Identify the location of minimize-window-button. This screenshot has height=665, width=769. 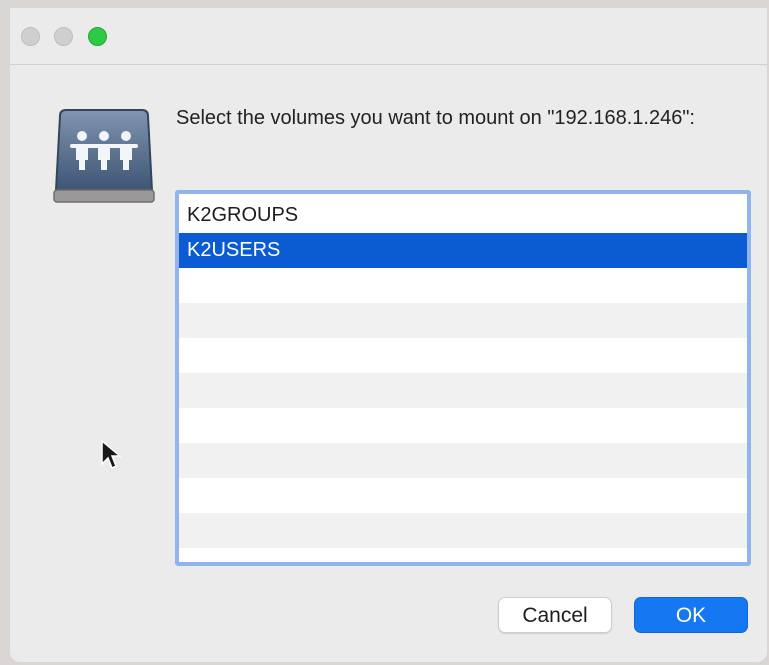
(63, 36).